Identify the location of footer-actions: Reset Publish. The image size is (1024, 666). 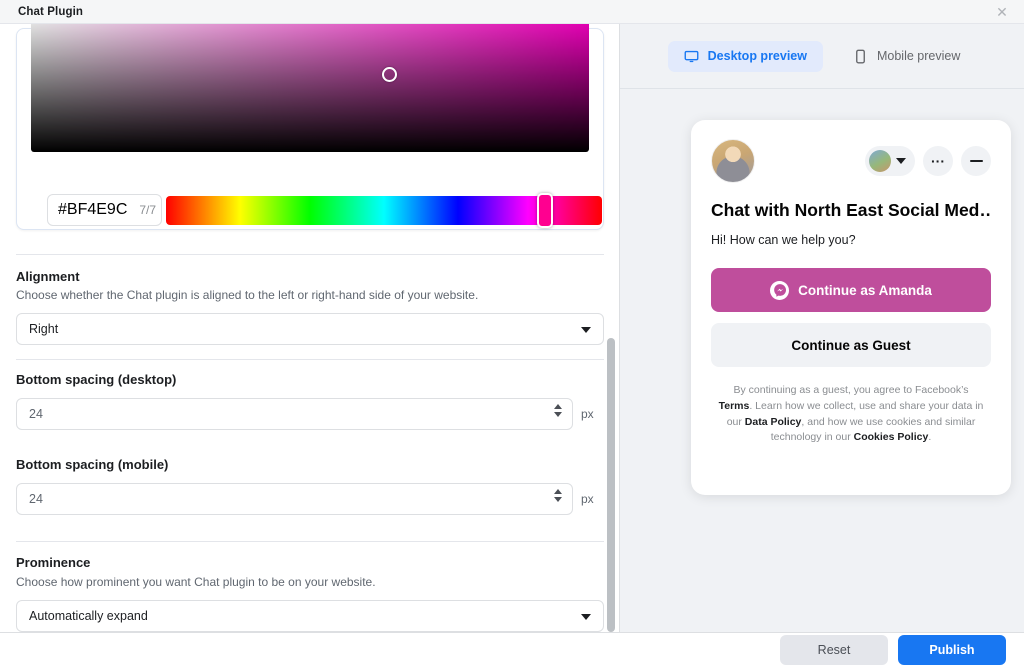
(512, 649).